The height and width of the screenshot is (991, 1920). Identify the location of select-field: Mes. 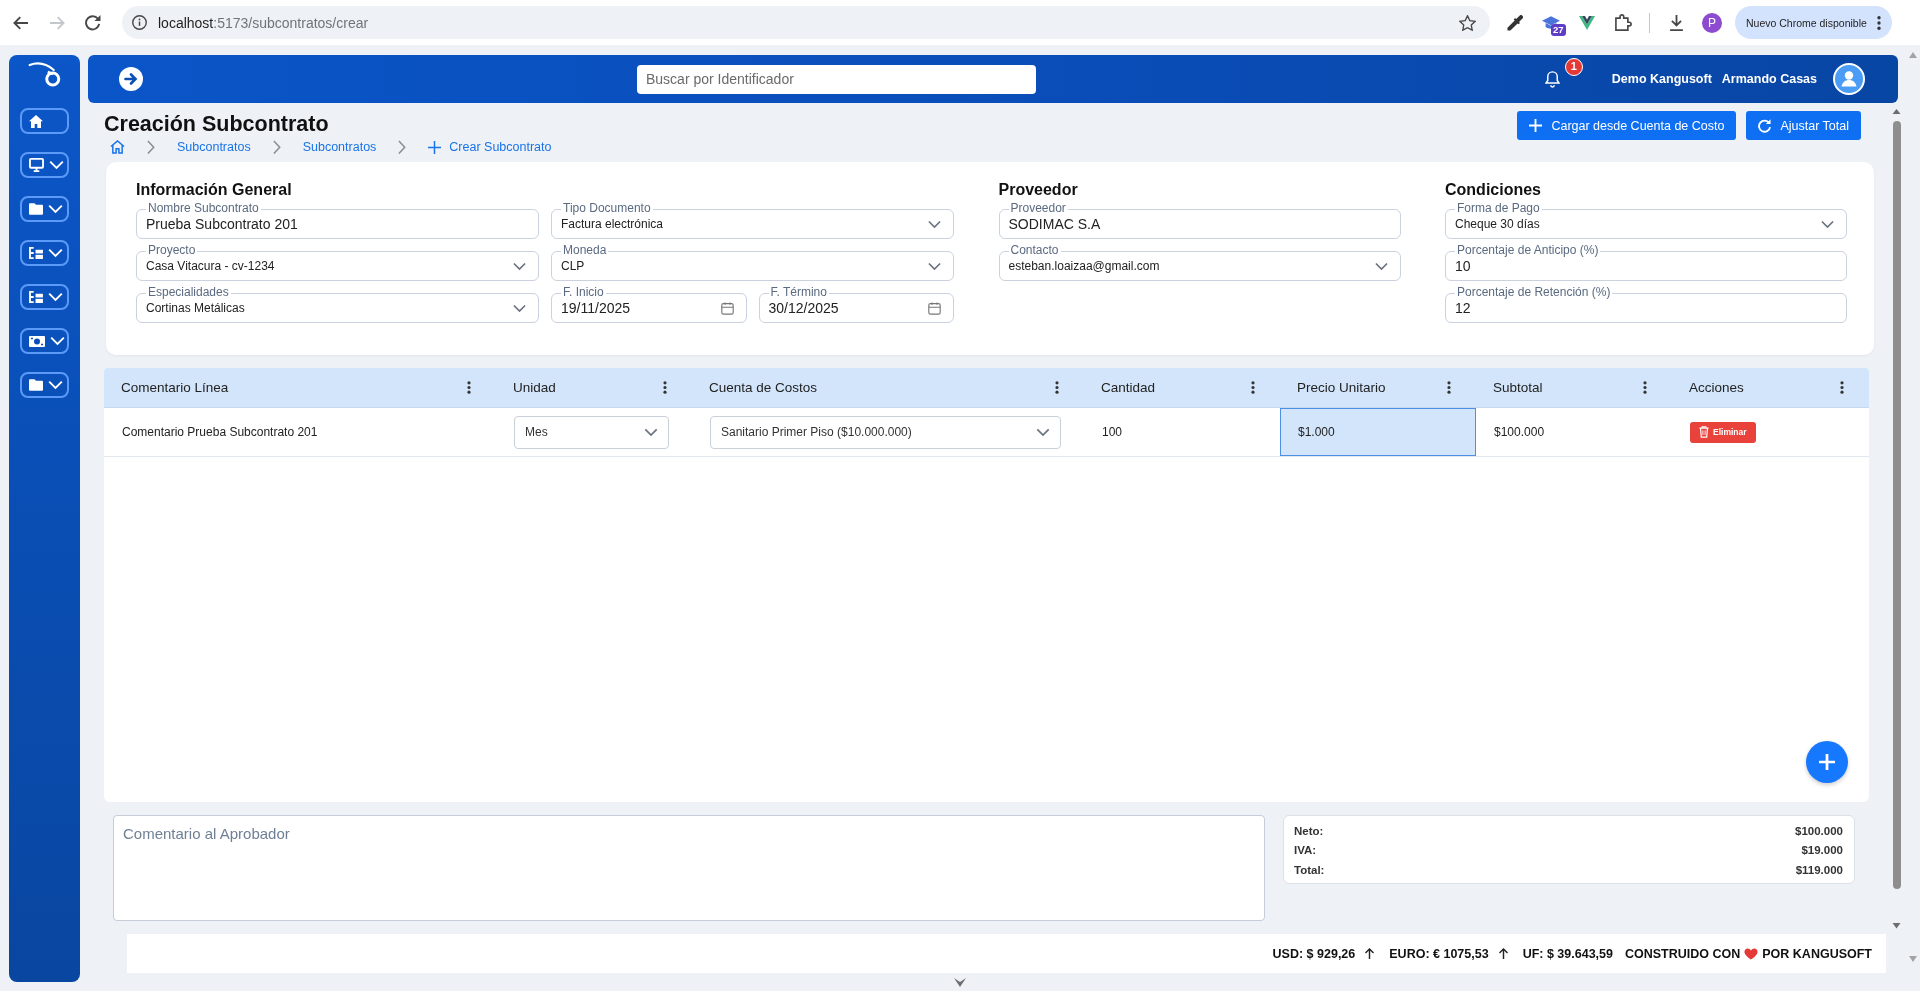
(591, 432).